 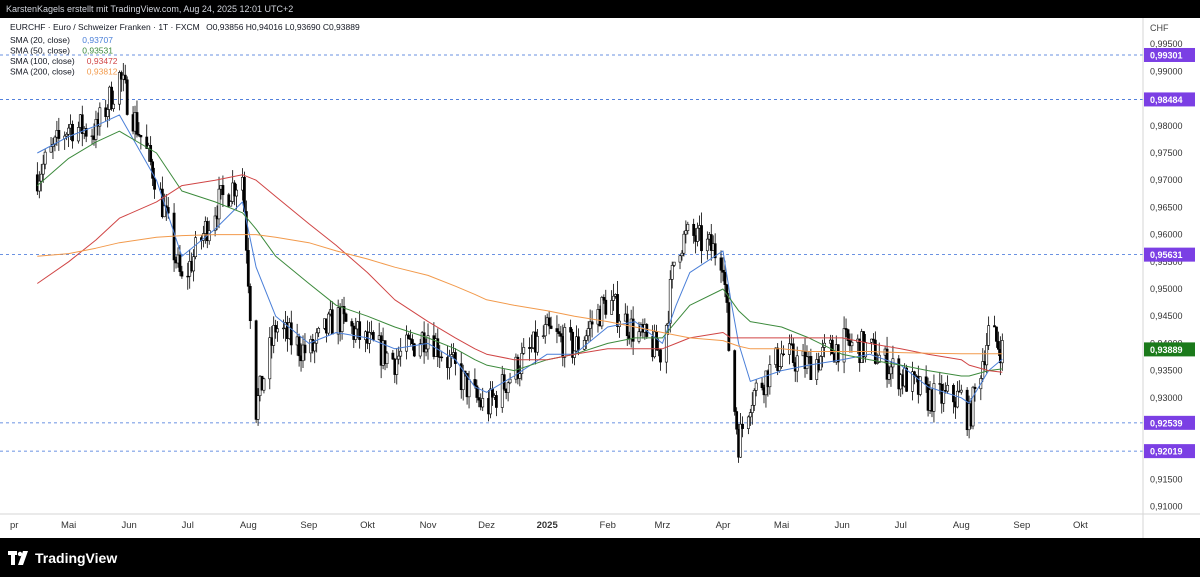 I want to click on legend-indicator-value: 0,93531, so click(x=97, y=51).